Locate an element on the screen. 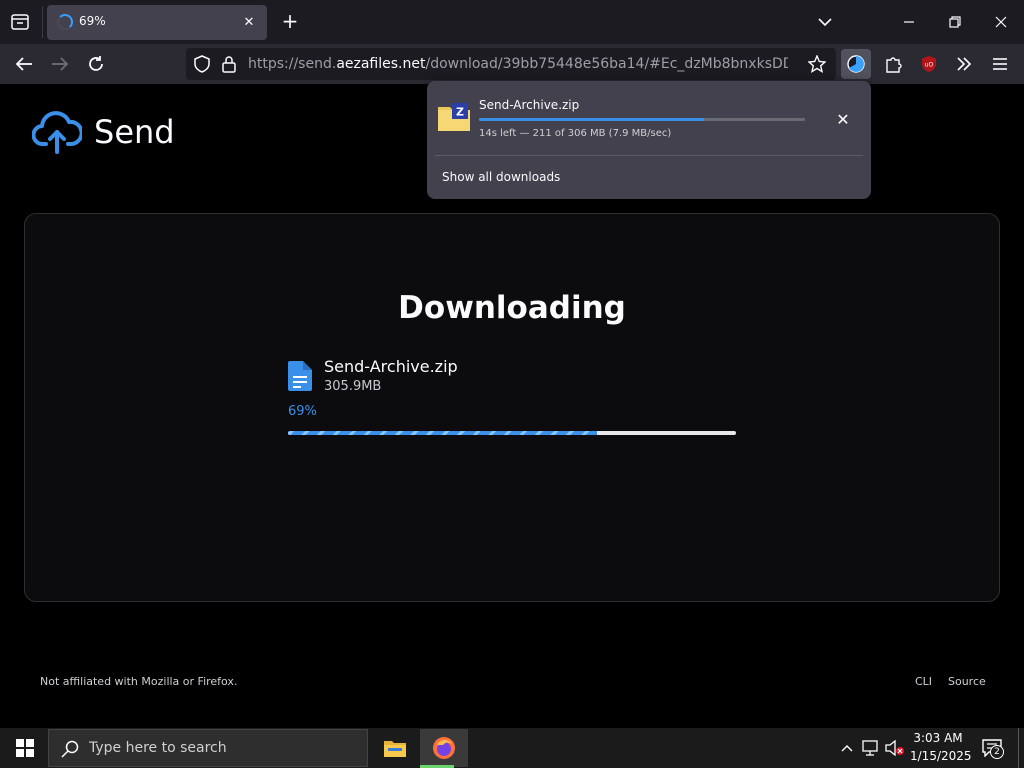  taskbar-search: Type here to search is located at coordinates (208, 748).